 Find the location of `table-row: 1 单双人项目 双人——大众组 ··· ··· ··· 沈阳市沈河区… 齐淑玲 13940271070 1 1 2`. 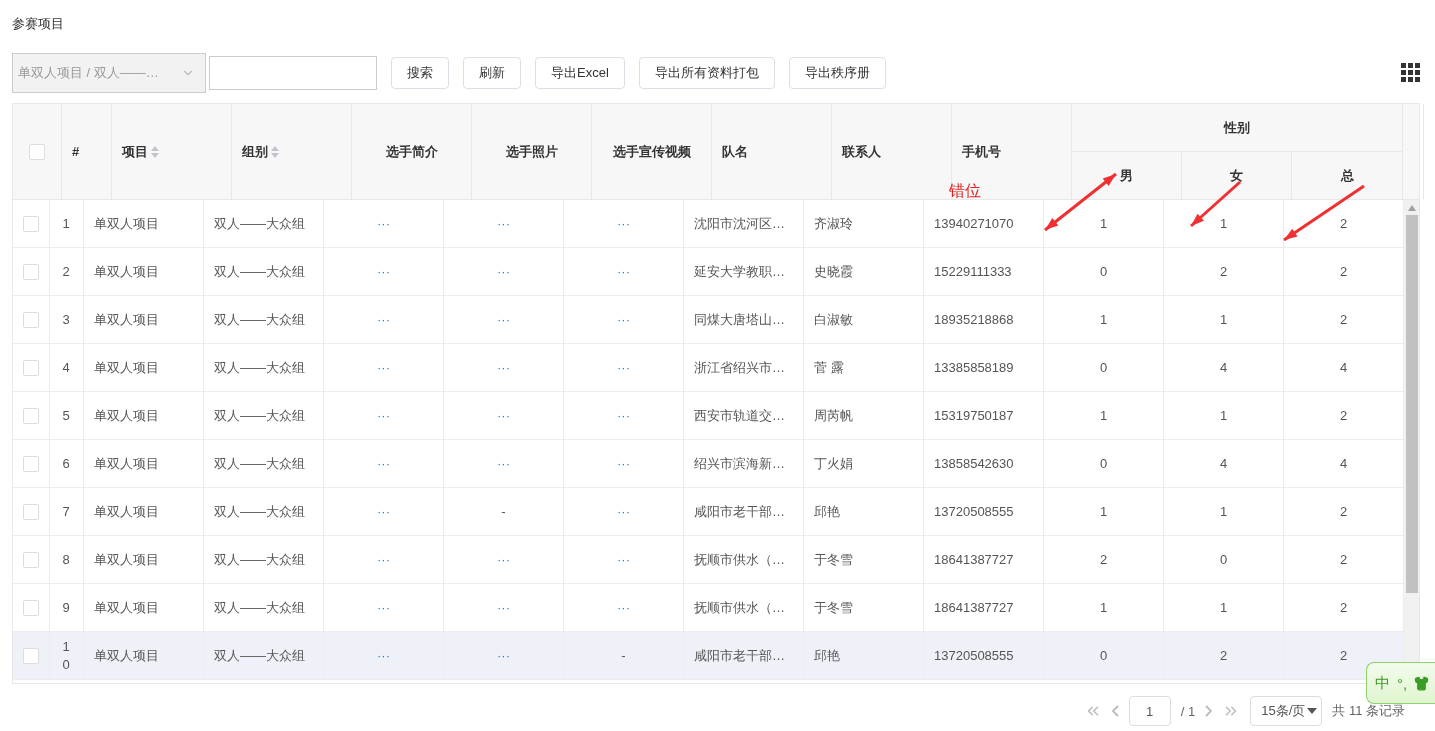

table-row: 1 单双人项目 双人——大众组 ··· ··· ··· 沈阳市沈河区… 齐淑玲 13940271070 1 1 2 is located at coordinates (708, 224).